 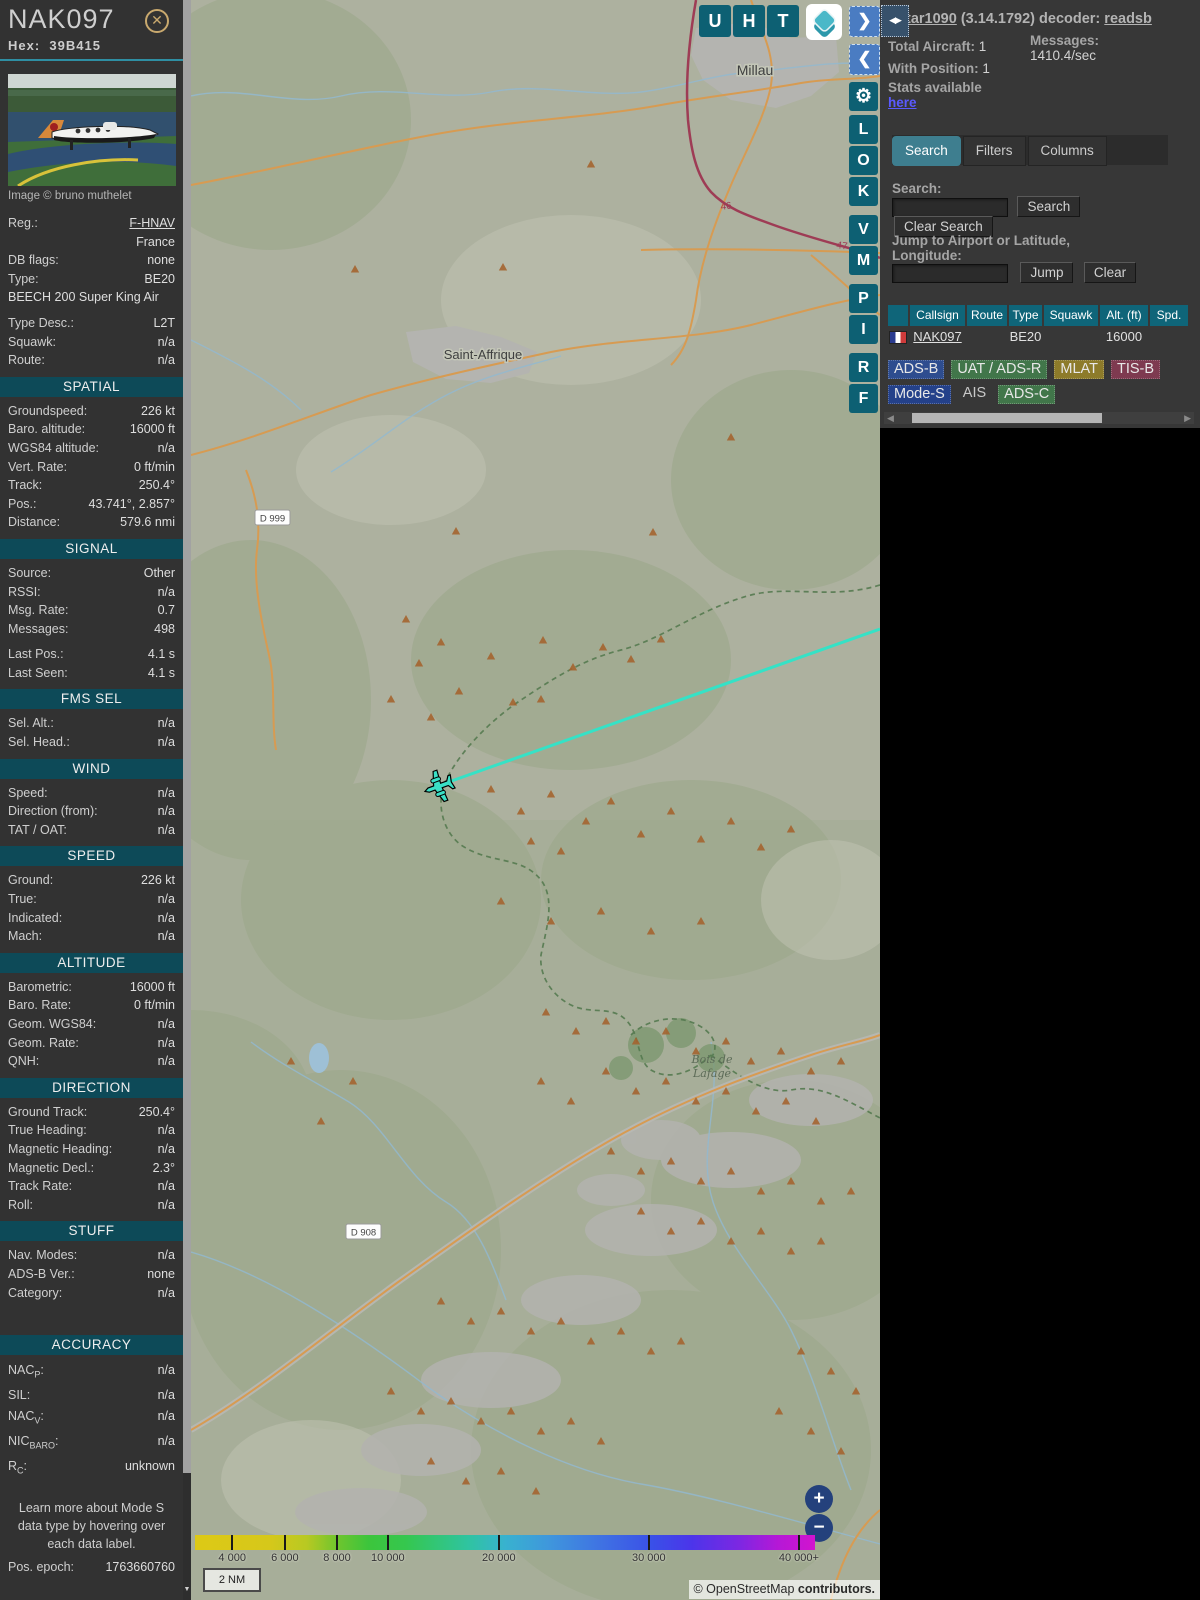 What do you see at coordinates (91, 429) in the screenshot?
I see `data-row: Baro. altitude: 16000 ft` at bounding box center [91, 429].